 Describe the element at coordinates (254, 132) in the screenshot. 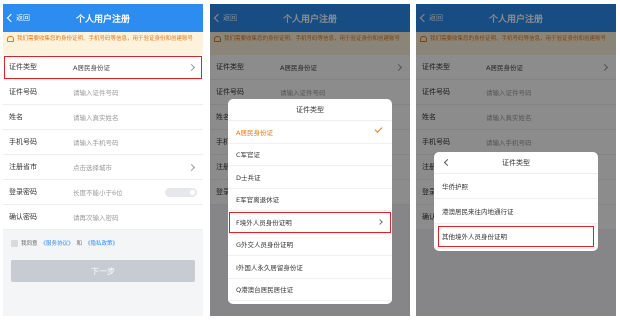

I see `option-label: A居民身份证` at that location.